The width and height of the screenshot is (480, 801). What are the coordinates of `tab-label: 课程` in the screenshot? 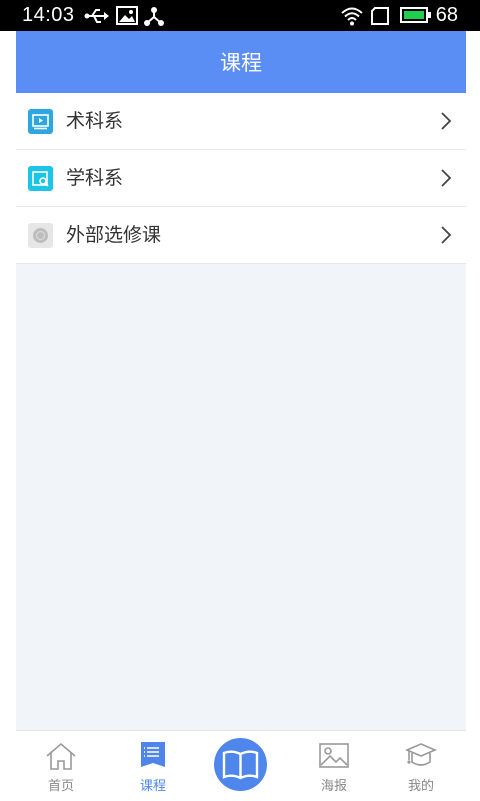 It's located at (152, 786).